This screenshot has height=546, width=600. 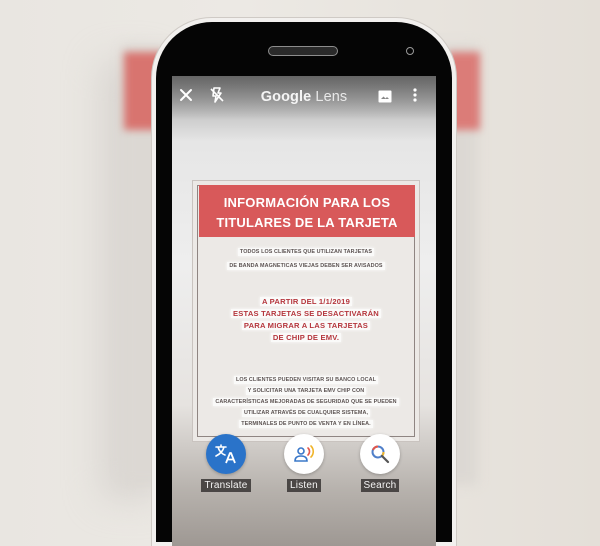 What do you see at coordinates (380, 454) in the screenshot?
I see `search-icon` at bounding box center [380, 454].